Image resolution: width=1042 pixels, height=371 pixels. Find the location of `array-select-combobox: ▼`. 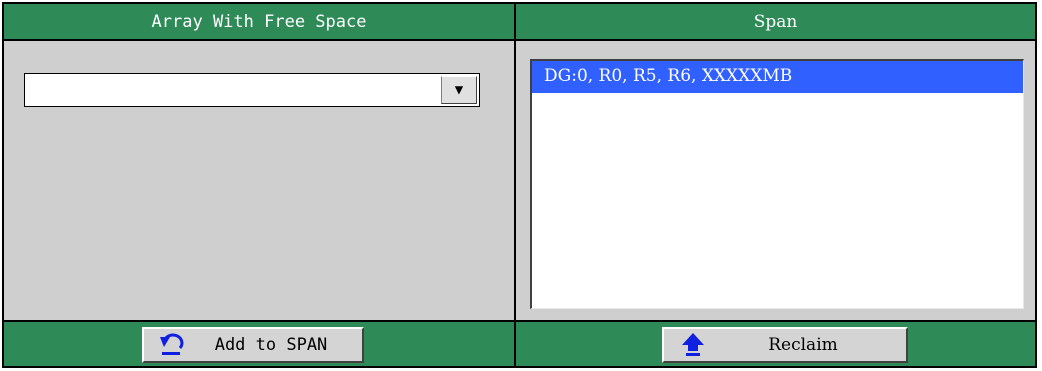

array-select-combobox: ▼ is located at coordinates (252, 90).